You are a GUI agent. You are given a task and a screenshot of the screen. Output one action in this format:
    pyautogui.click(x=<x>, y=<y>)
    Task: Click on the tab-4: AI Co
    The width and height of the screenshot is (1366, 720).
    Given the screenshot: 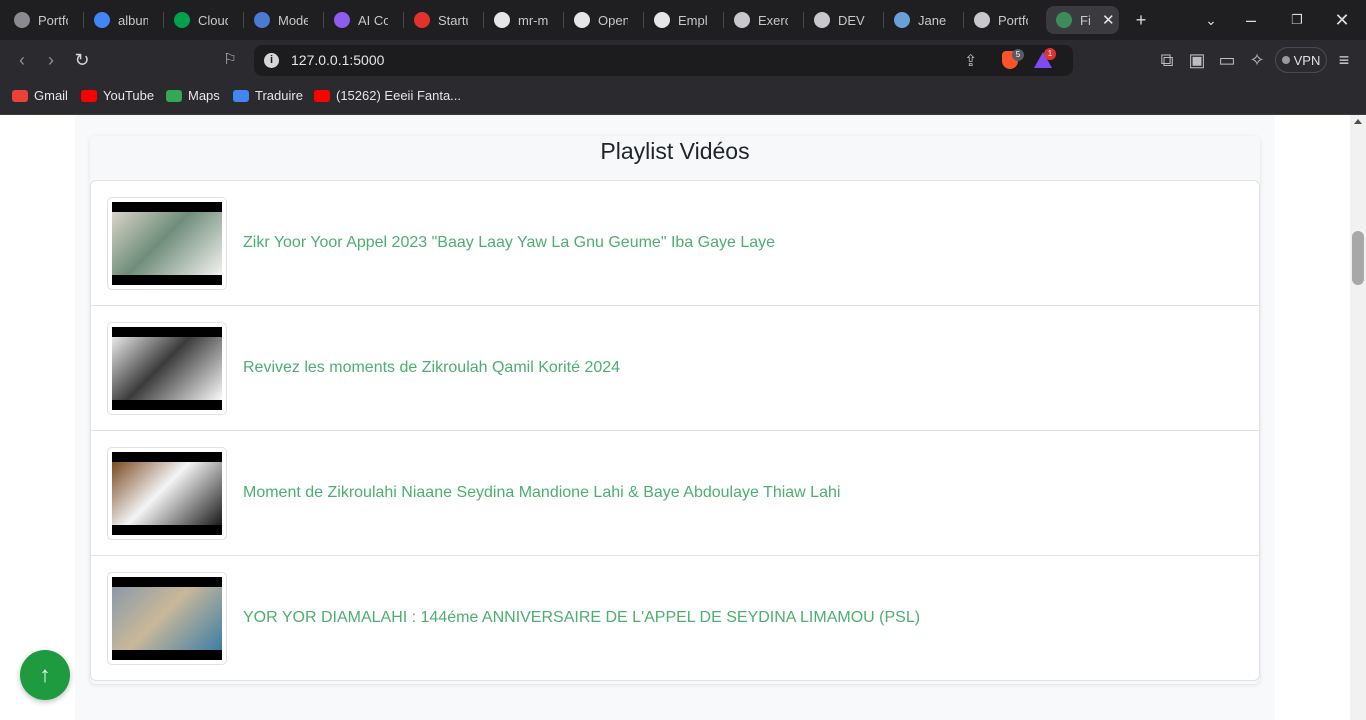 What is the action you would take?
    pyautogui.click(x=366, y=20)
    